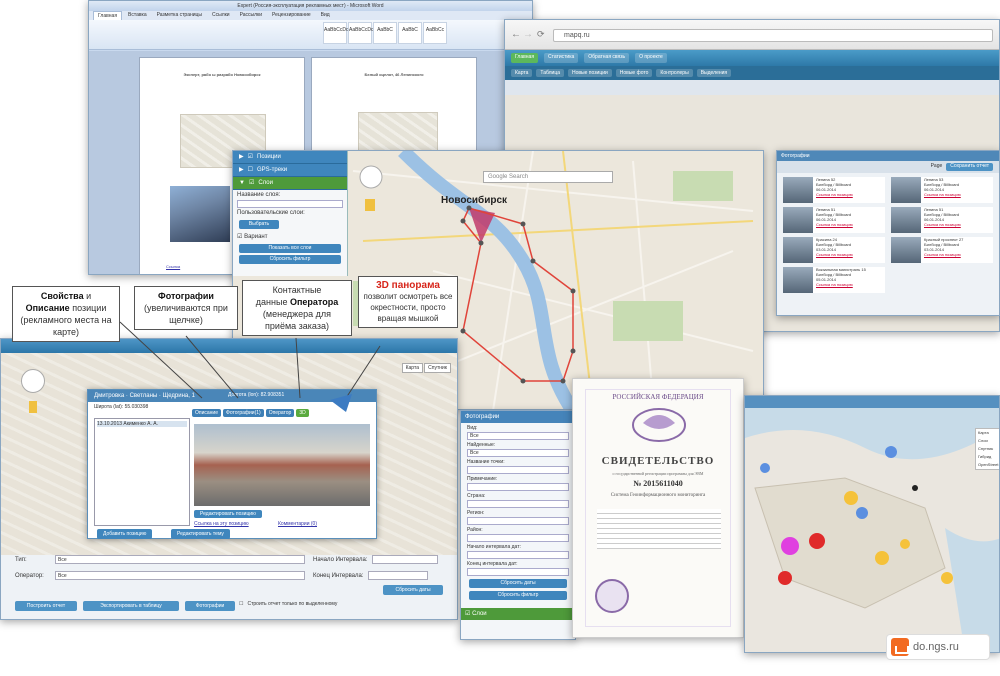 This screenshot has height=676, width=1000. What do you see at coordinates (435, 33) in the screenshot?
I see `style-title: AaBbCc` at bounding box center [435, 33].